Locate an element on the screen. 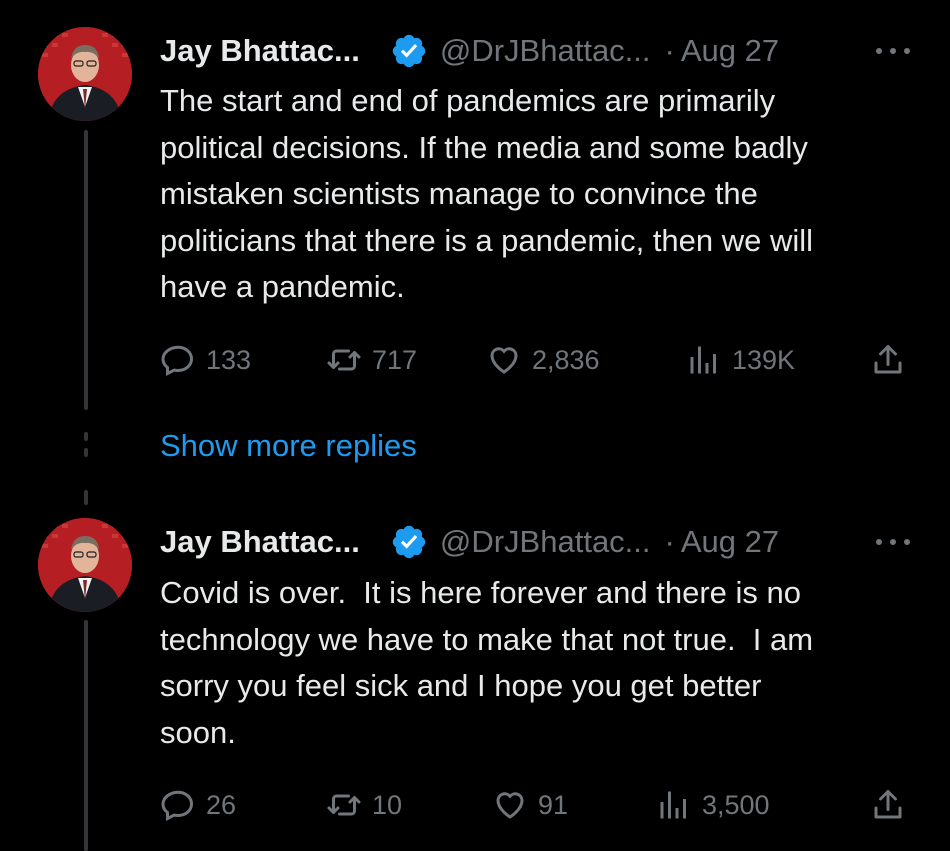 This screenshot has width=950, height=851. like-count: 2,836 is located at coordinates (566, 359).